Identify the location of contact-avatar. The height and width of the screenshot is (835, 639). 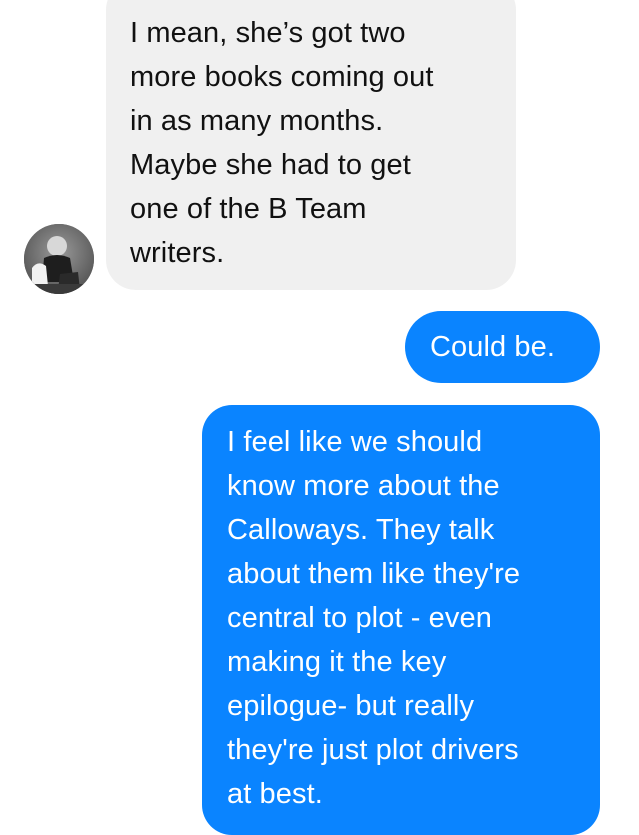
(59, 259).